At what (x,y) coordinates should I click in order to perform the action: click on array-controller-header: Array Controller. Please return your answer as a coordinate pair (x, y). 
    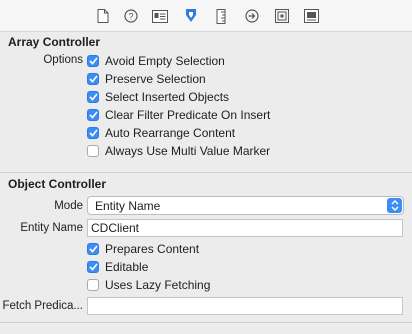
    Looking at the image, I should click on (54, 42).